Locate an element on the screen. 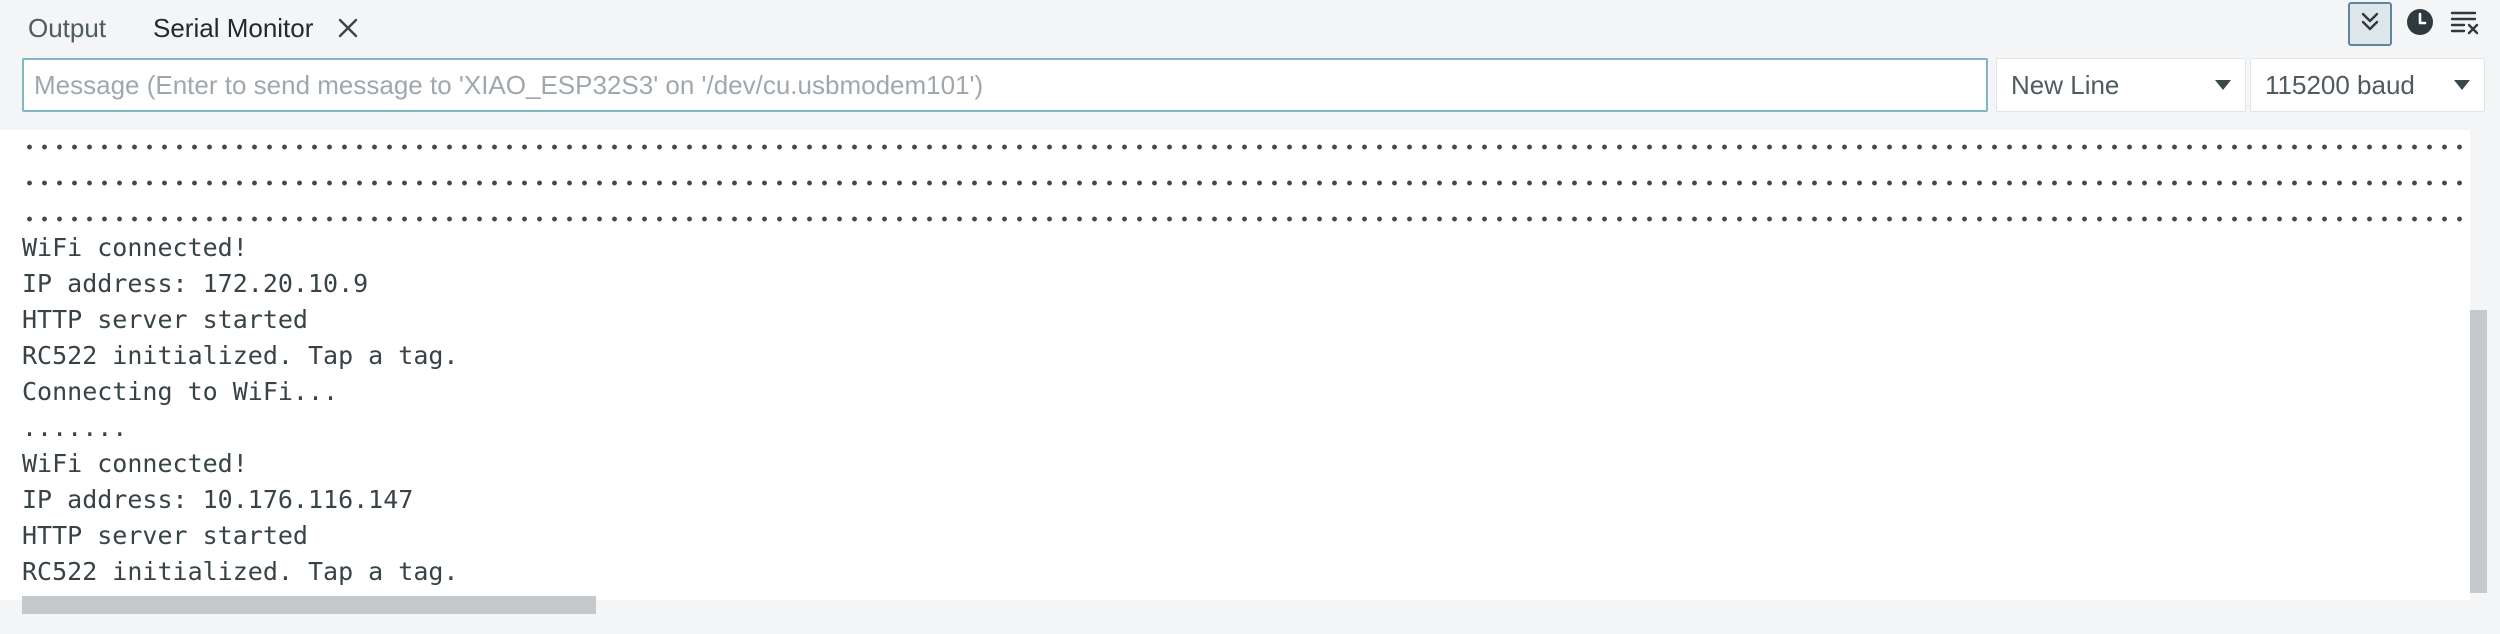 This screenshot has width=2500, height=634. clear-output-button is located at coordinates (2466, 24).